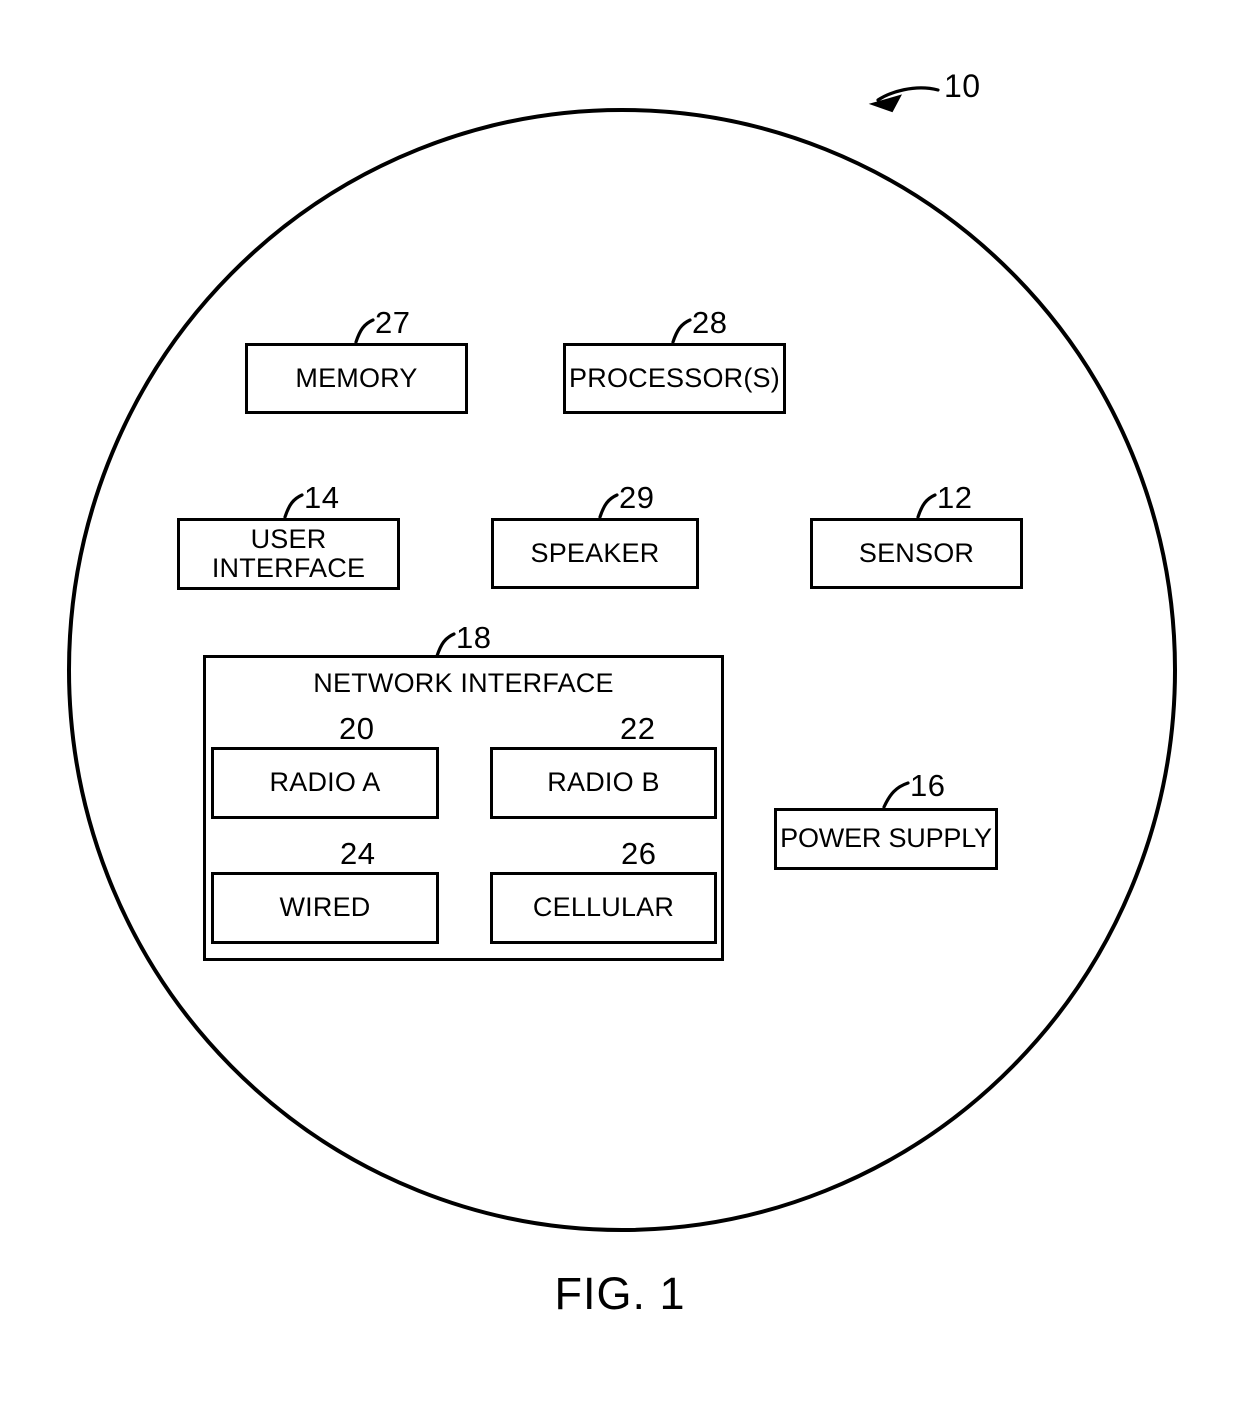  Describe the element at coordinates (358, 853) in the screenshot. I see `reference-numeral-24: 24` at that location.